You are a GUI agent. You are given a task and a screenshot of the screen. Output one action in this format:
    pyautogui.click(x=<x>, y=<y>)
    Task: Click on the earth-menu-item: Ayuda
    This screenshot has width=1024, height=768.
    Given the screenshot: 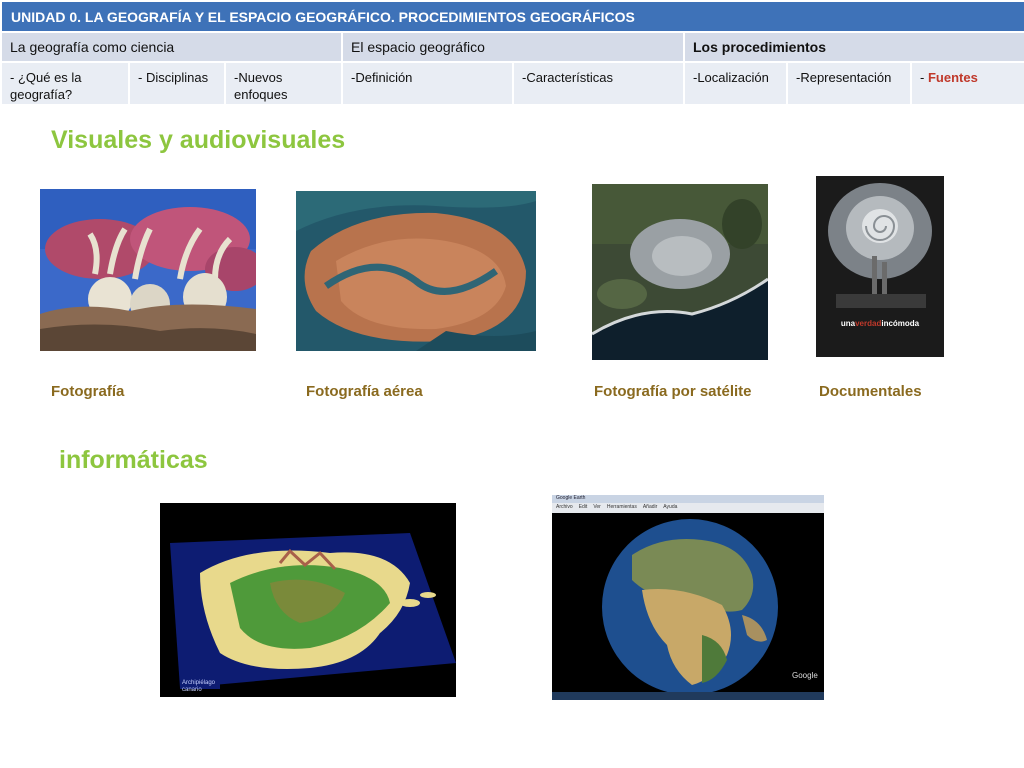 What is the action you would take?
    pyautogui.click(x=670, y=507)
    